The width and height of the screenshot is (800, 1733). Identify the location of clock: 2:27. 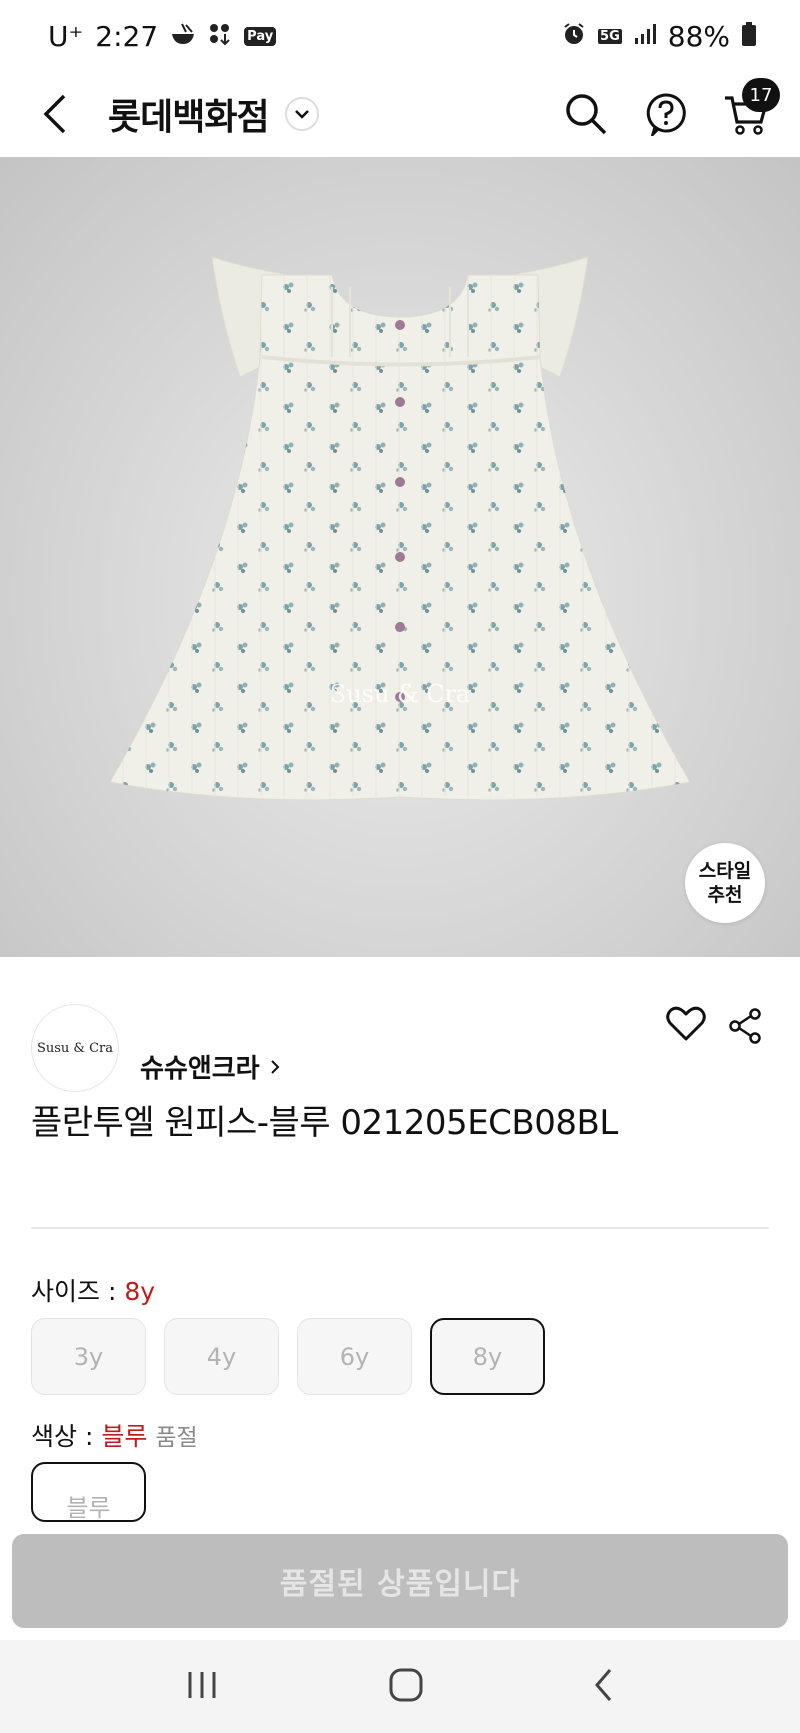
(127, 36).